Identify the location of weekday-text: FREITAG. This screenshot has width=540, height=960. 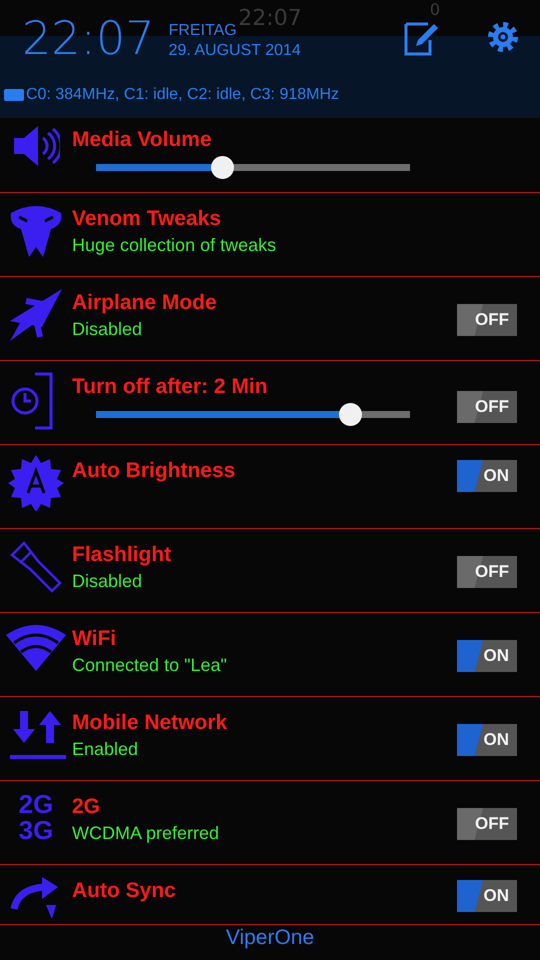
(203, 31).